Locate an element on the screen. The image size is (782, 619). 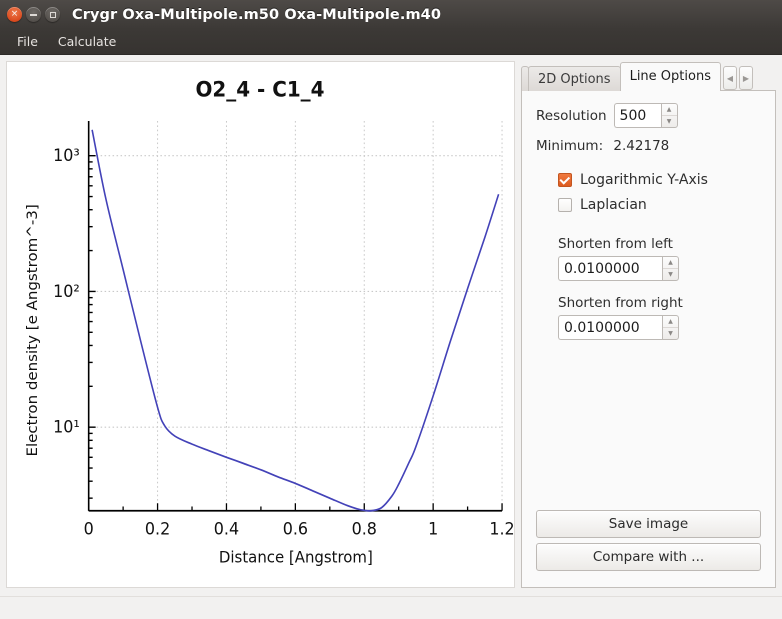
resolution-label: Resolution is located at coordinates (571, 115).